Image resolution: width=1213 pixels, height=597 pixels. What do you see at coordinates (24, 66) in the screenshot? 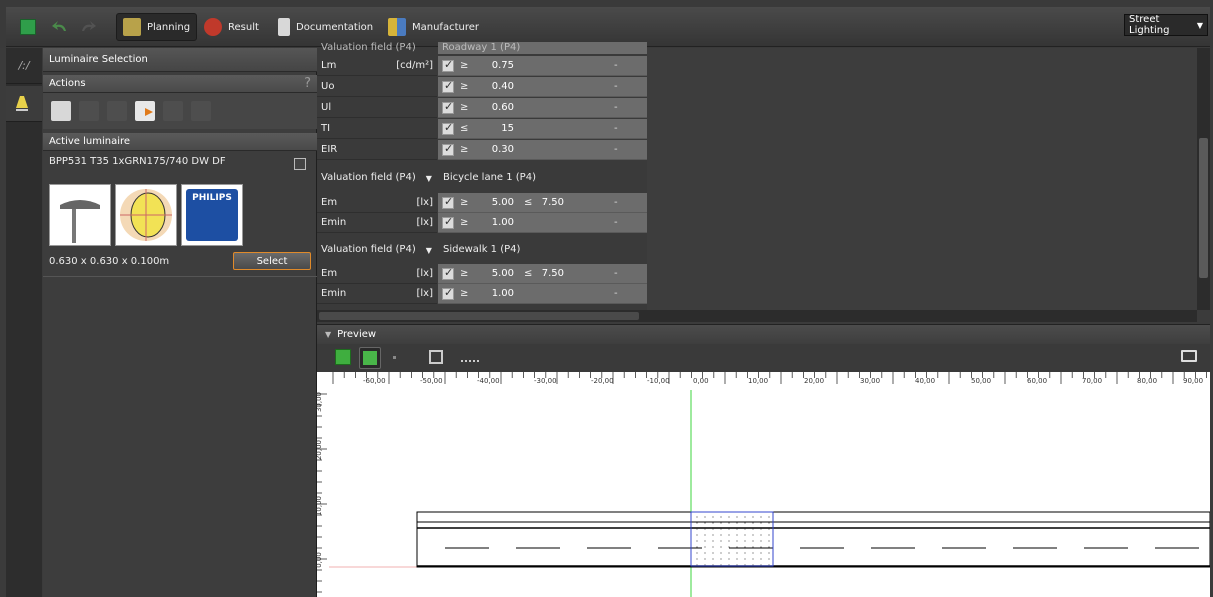
I see `road-icon: /:/` at bounding box center [24, 66].